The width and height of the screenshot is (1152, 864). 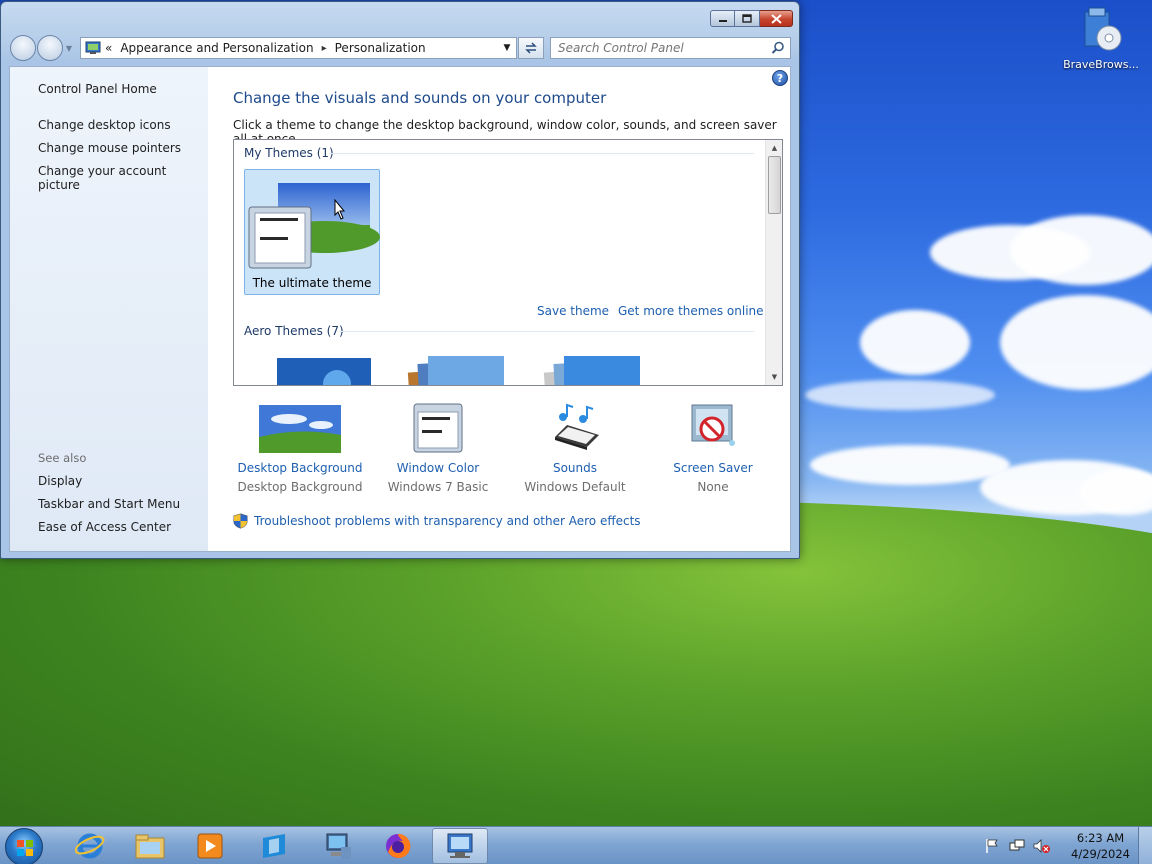 What do you see at coordinates (576, 845) in the screenshot?
I see `taskbar: 6:23 AM 4/29/2024` at bounding box center [576, 845].